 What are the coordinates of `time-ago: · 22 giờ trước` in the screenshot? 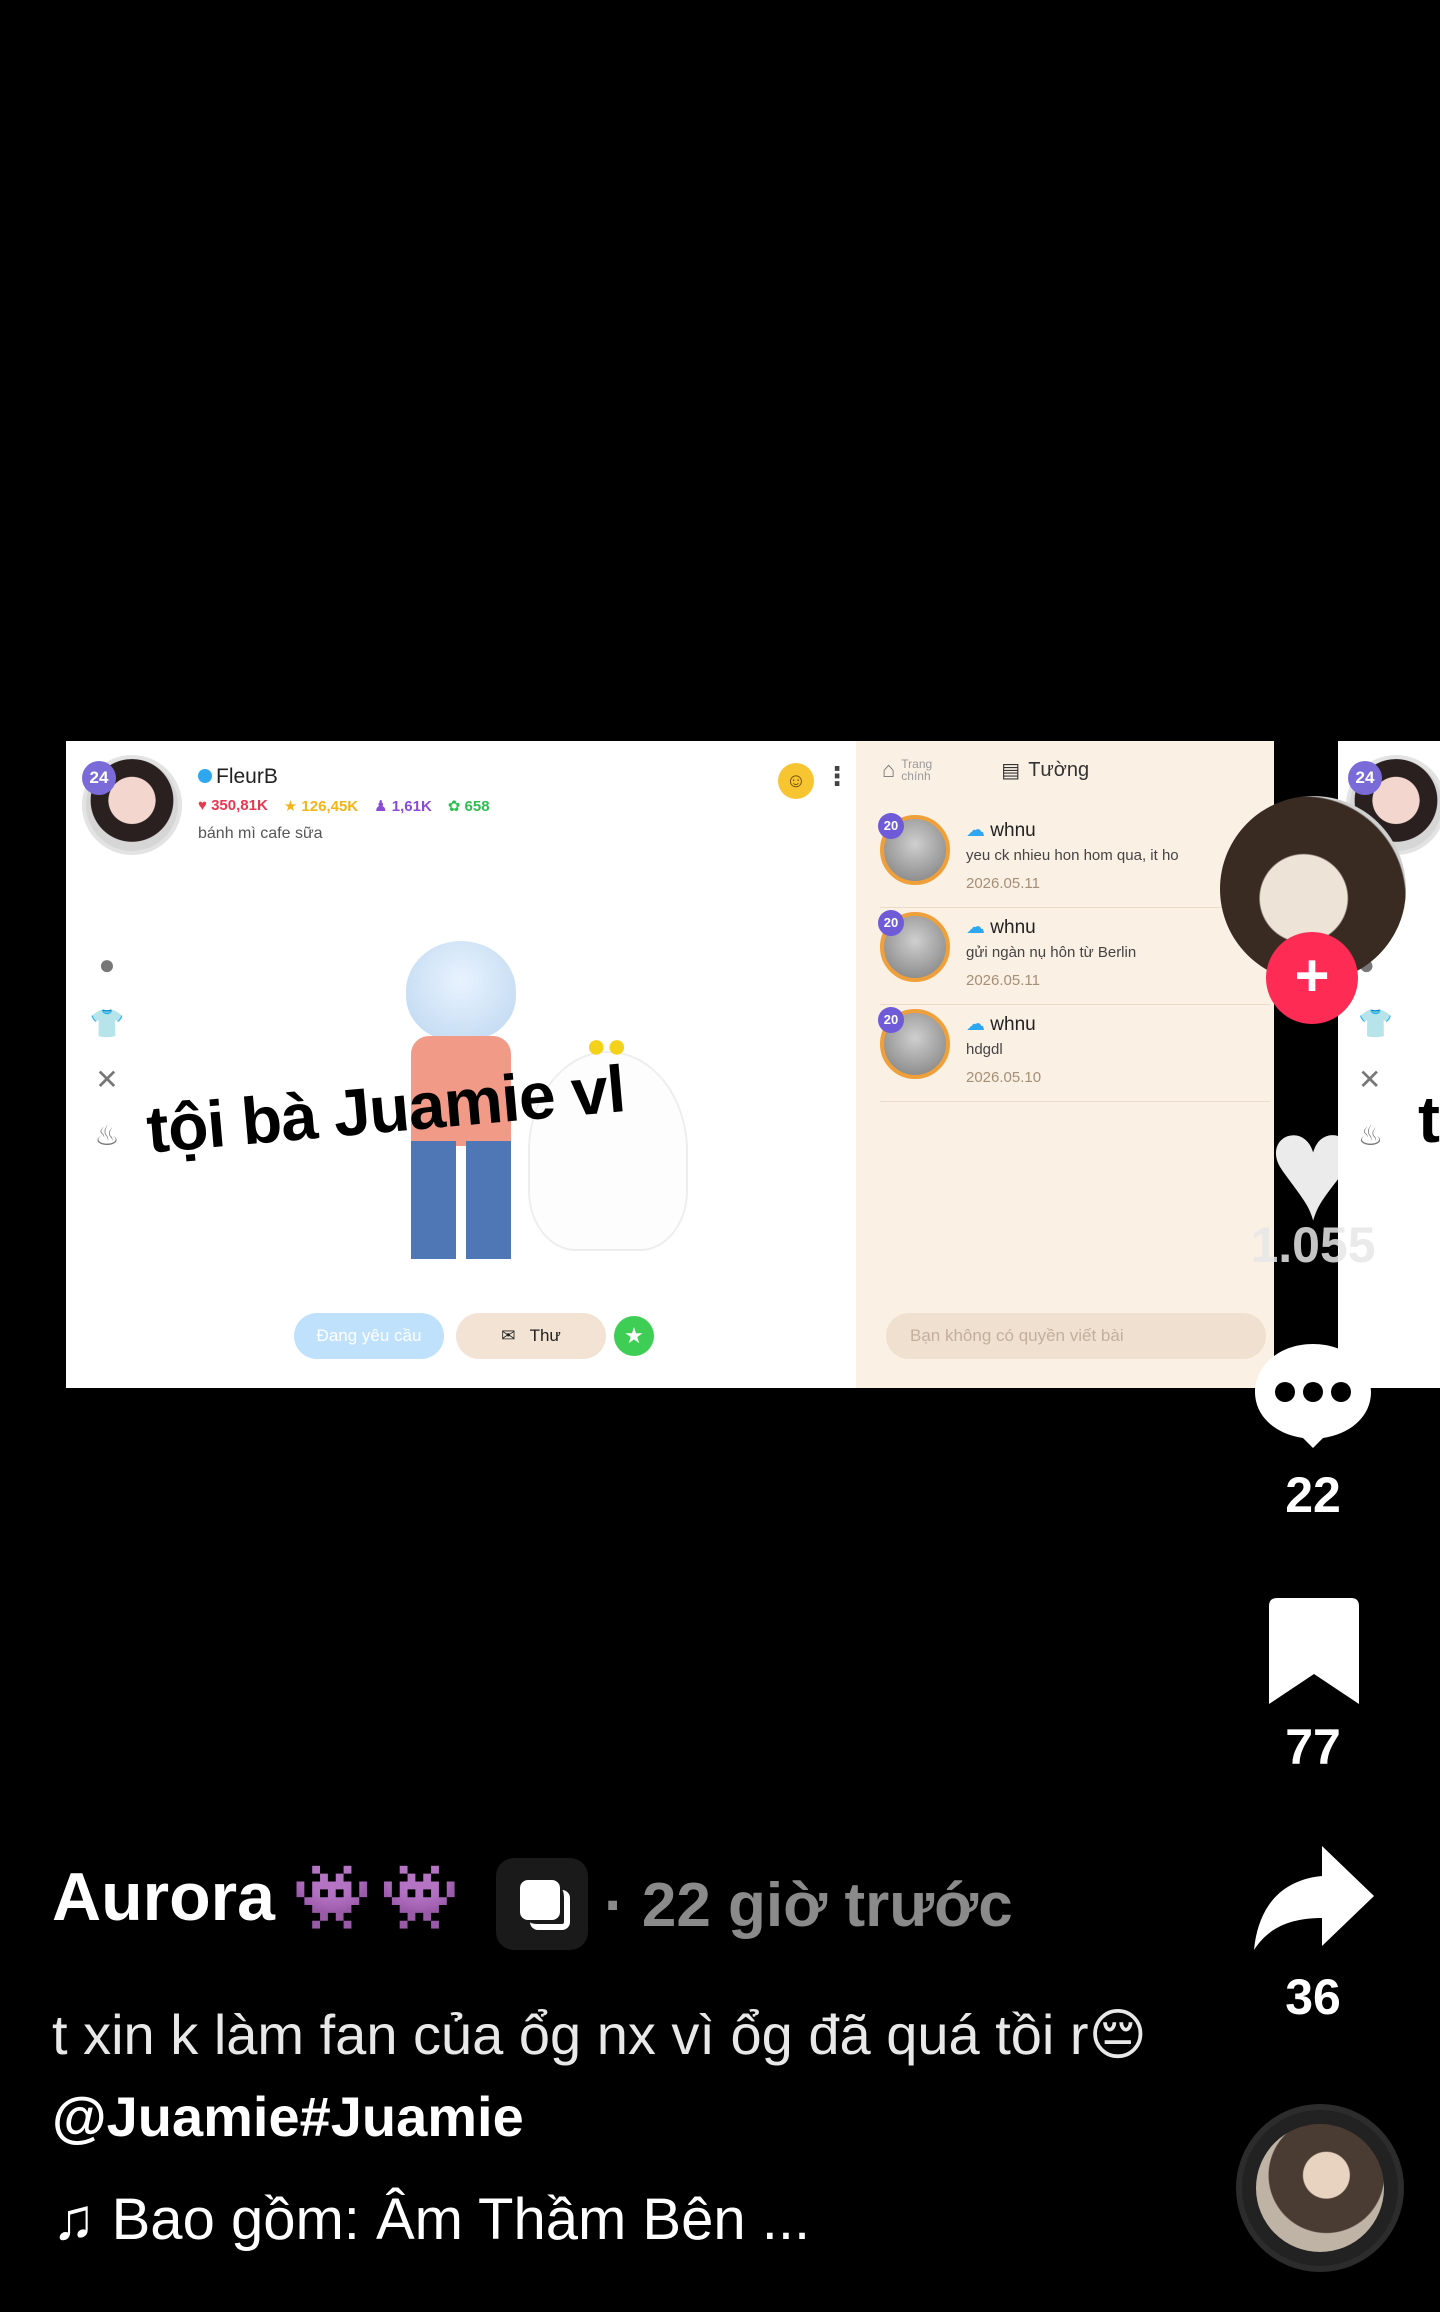 It's located at (808, 1905).